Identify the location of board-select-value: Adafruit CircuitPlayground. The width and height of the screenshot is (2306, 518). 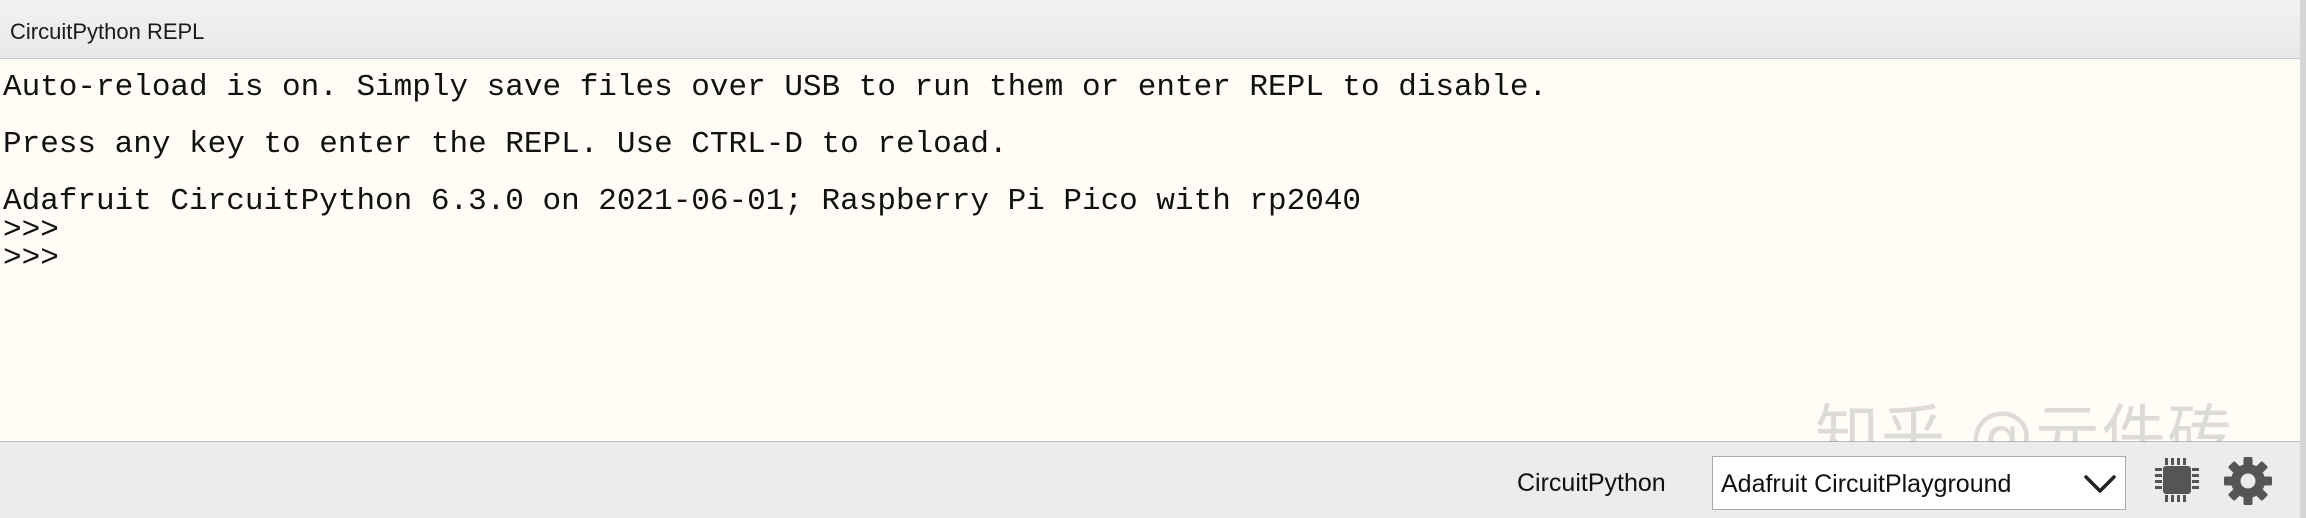
(1866, 484).